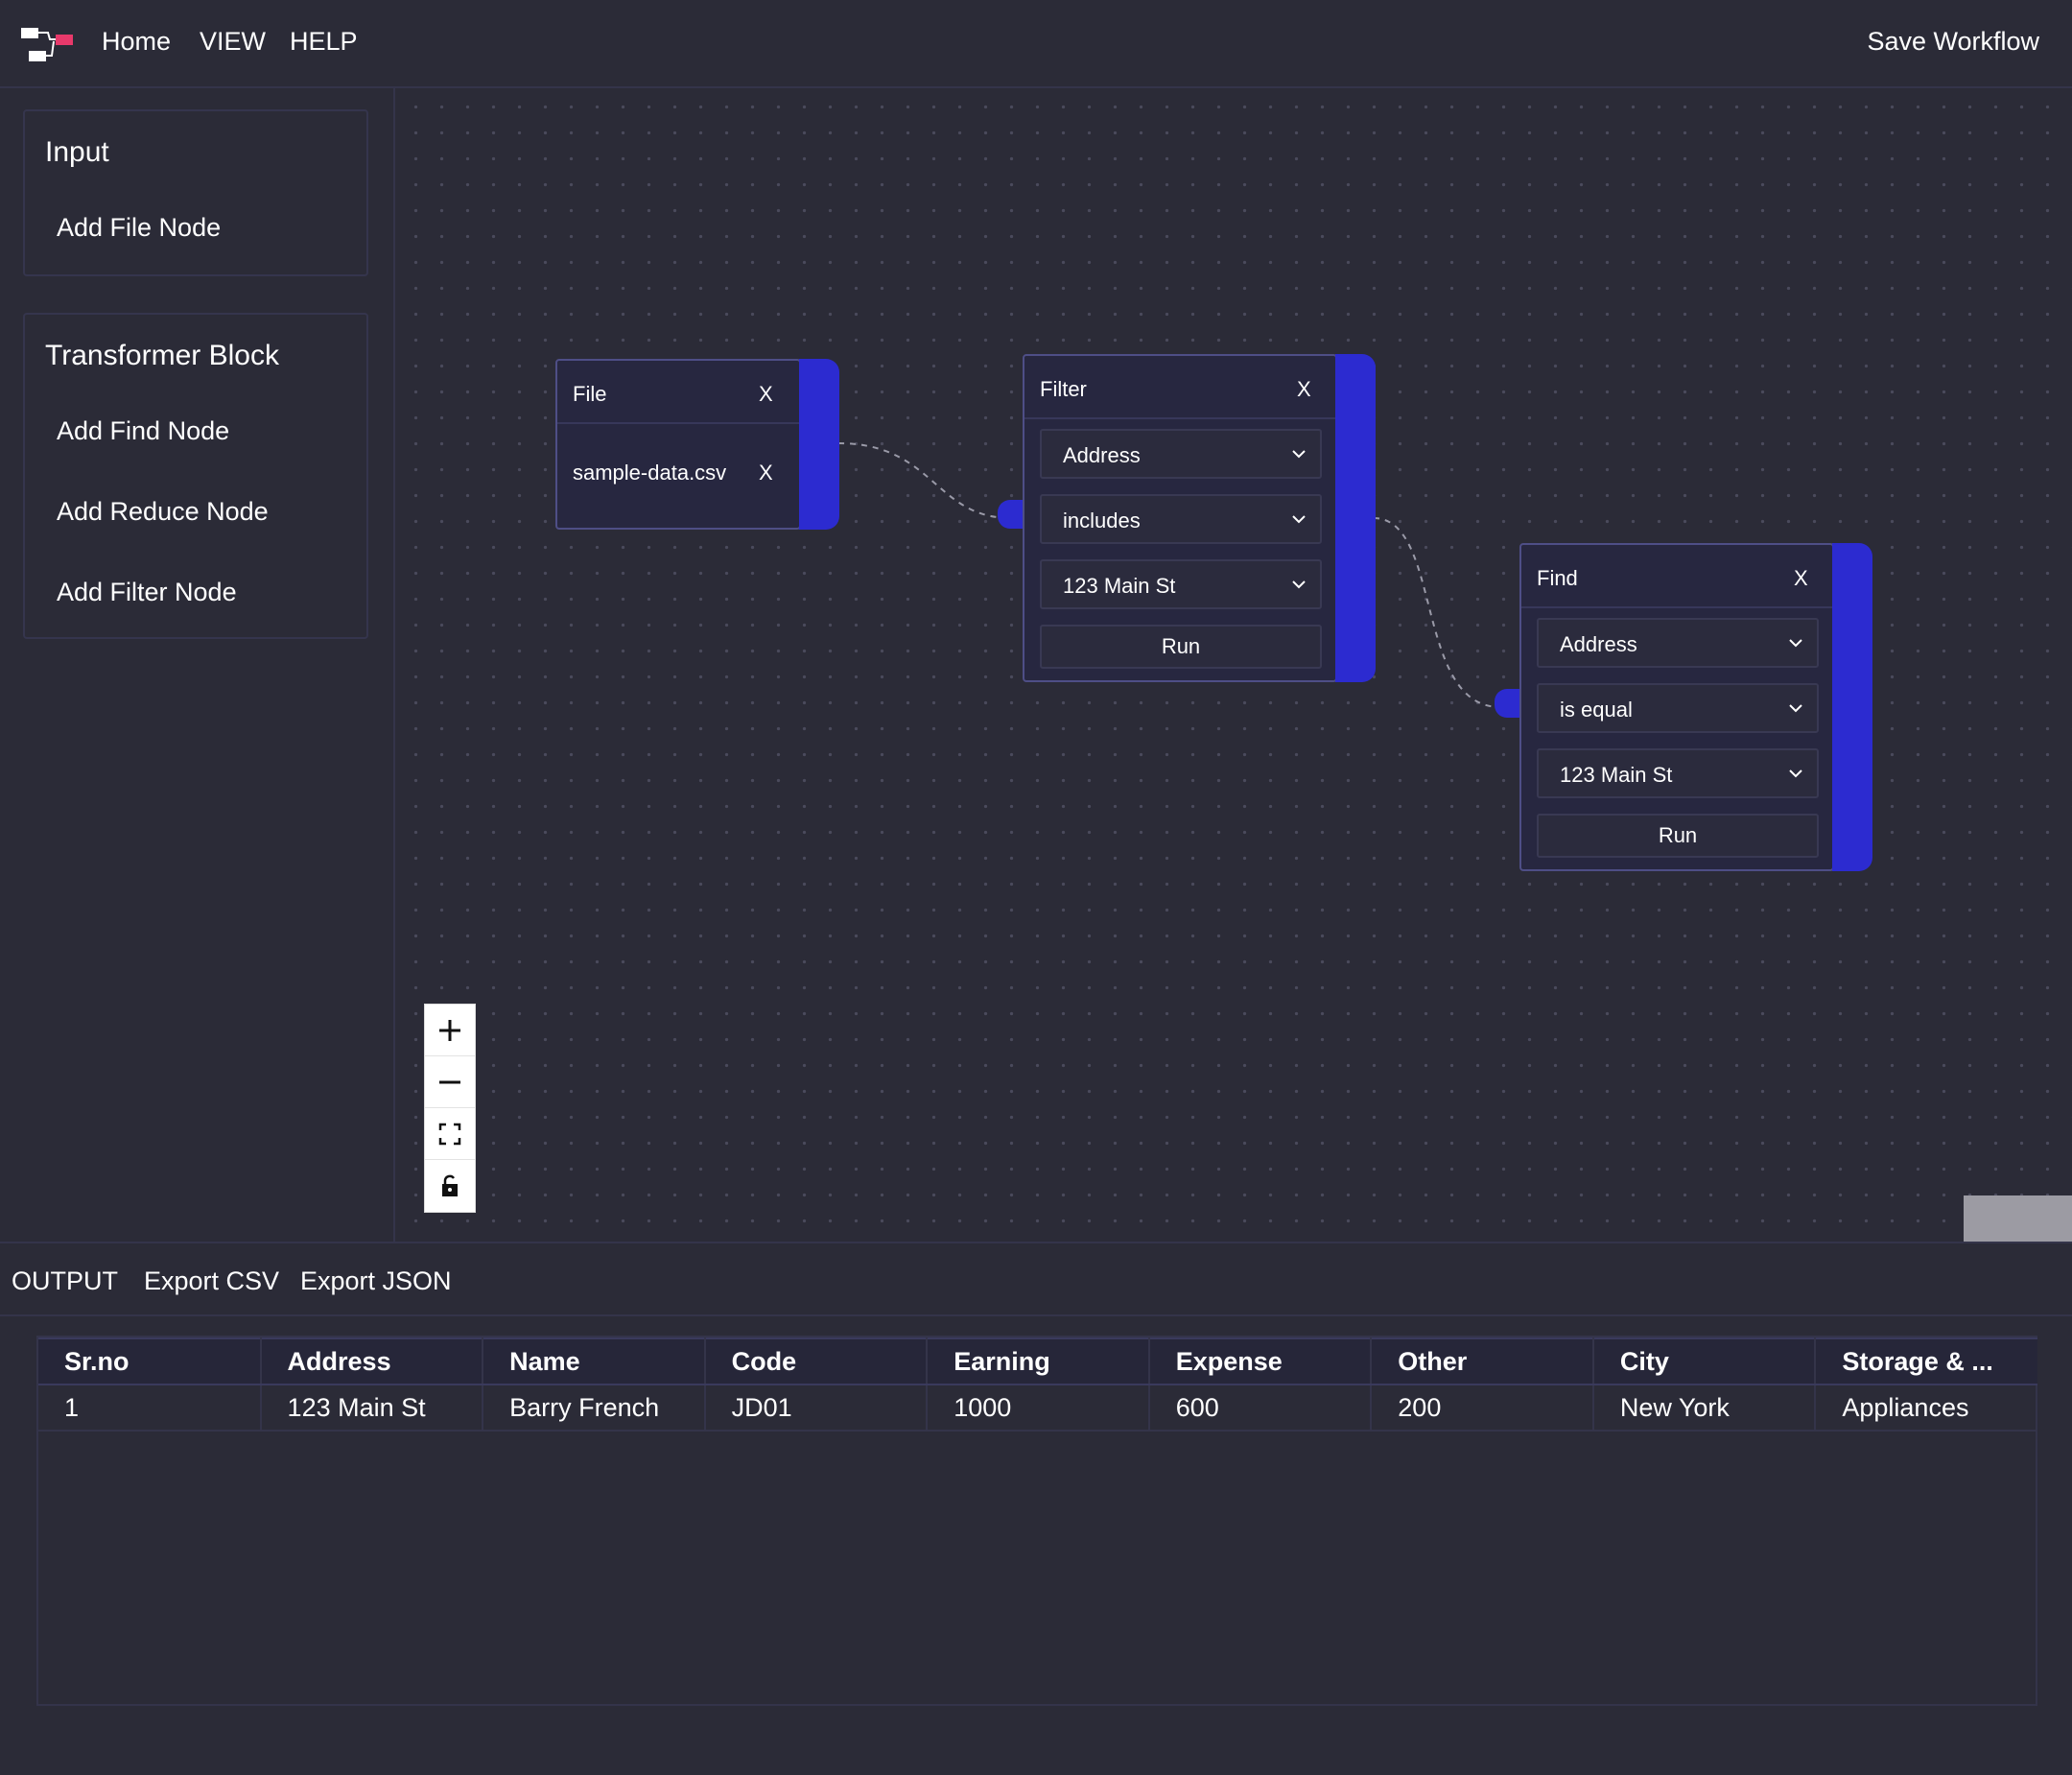  Describe the element at coordinates (77, 152) in the screenshot. I see `panel-title: Input` at that location.